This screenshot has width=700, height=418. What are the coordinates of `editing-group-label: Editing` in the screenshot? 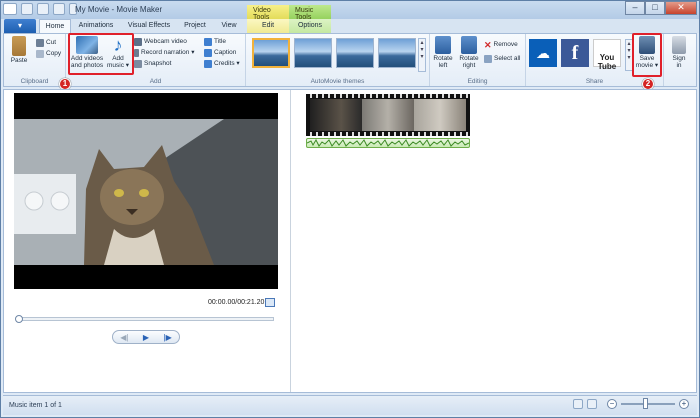 It's located at (477, 81).